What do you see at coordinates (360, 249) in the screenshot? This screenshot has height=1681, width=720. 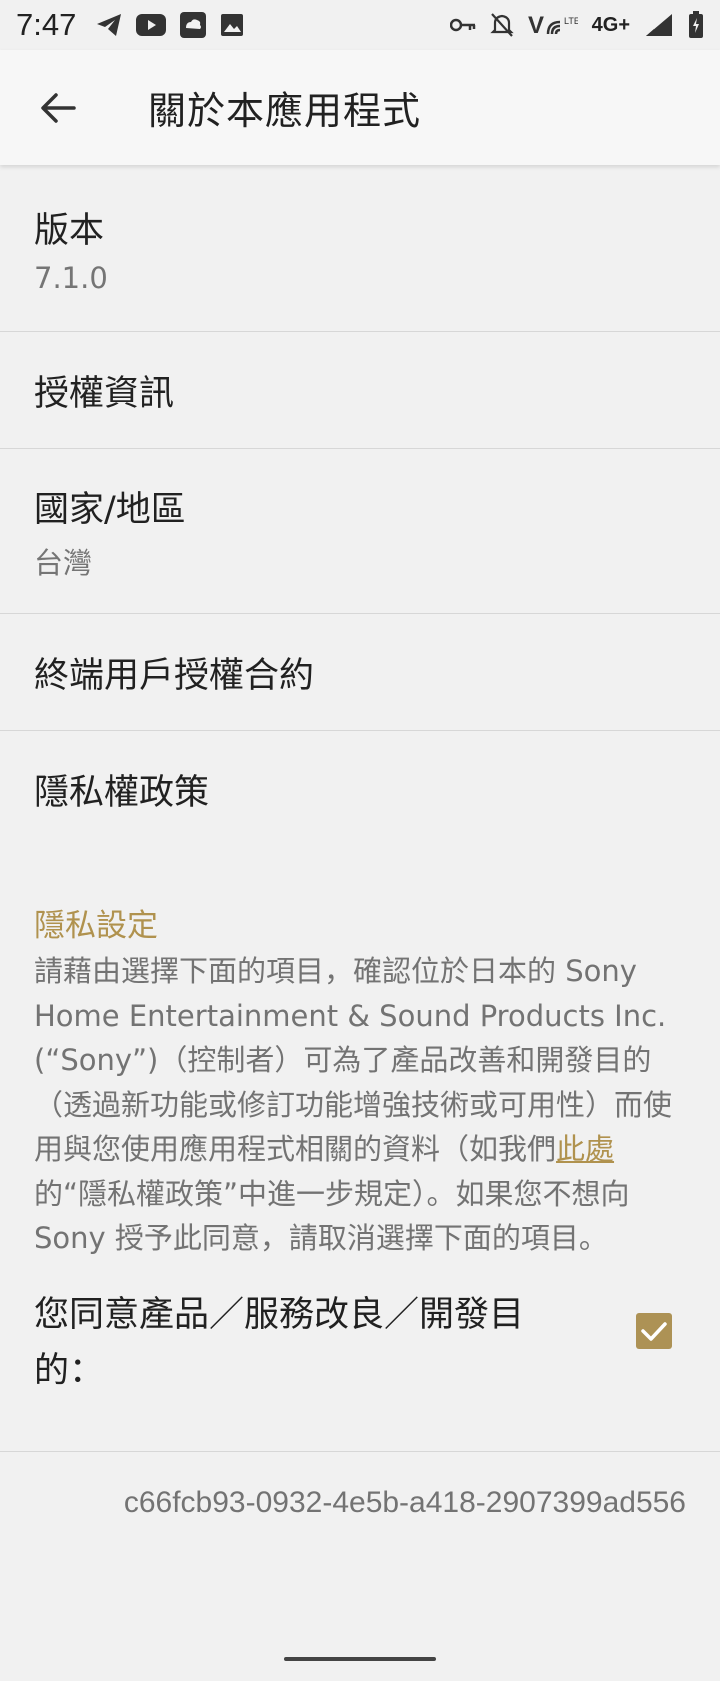 I see `version-row: 版本 7.1.0` at bounding box center [360, 249].